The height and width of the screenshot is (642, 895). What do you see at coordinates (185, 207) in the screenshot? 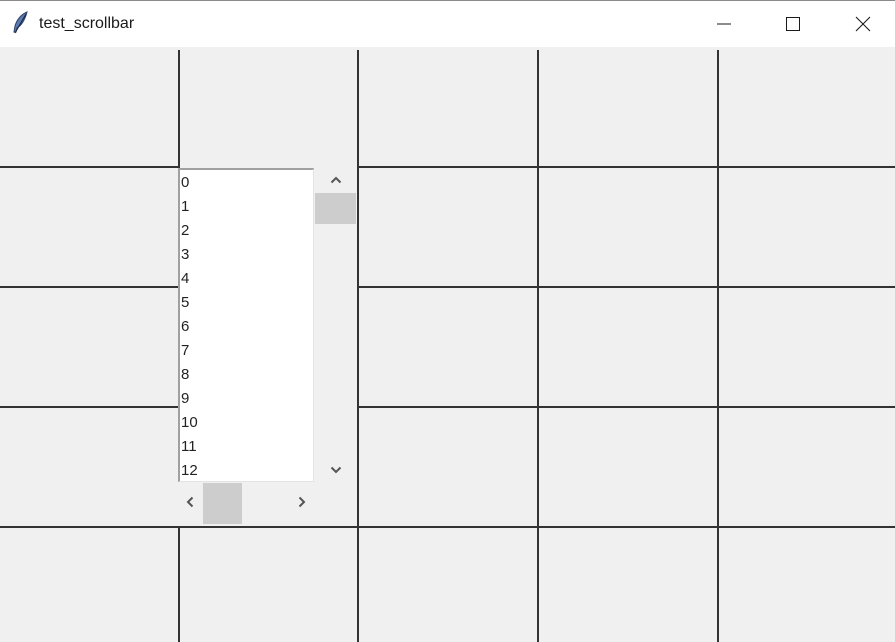
I see `list-item: 1` at bounding box center [185, 207].